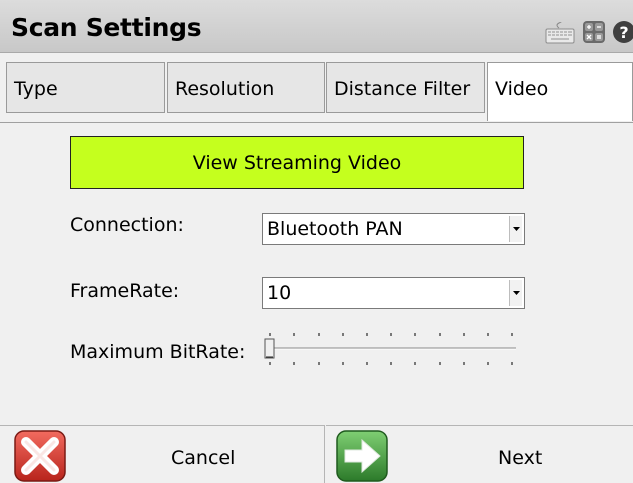  I want to click on tab-distance-filter: Distance Filter, so click(405, 87).